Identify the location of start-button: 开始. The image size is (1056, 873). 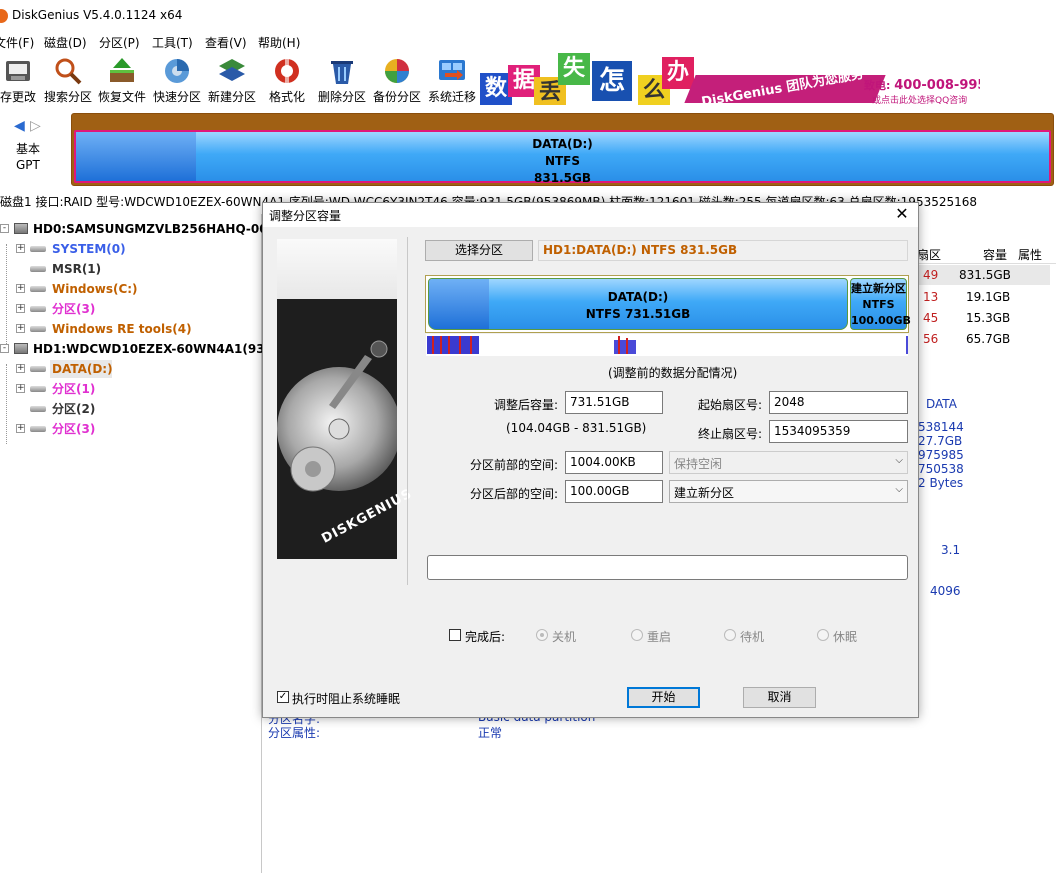
(663, 697).